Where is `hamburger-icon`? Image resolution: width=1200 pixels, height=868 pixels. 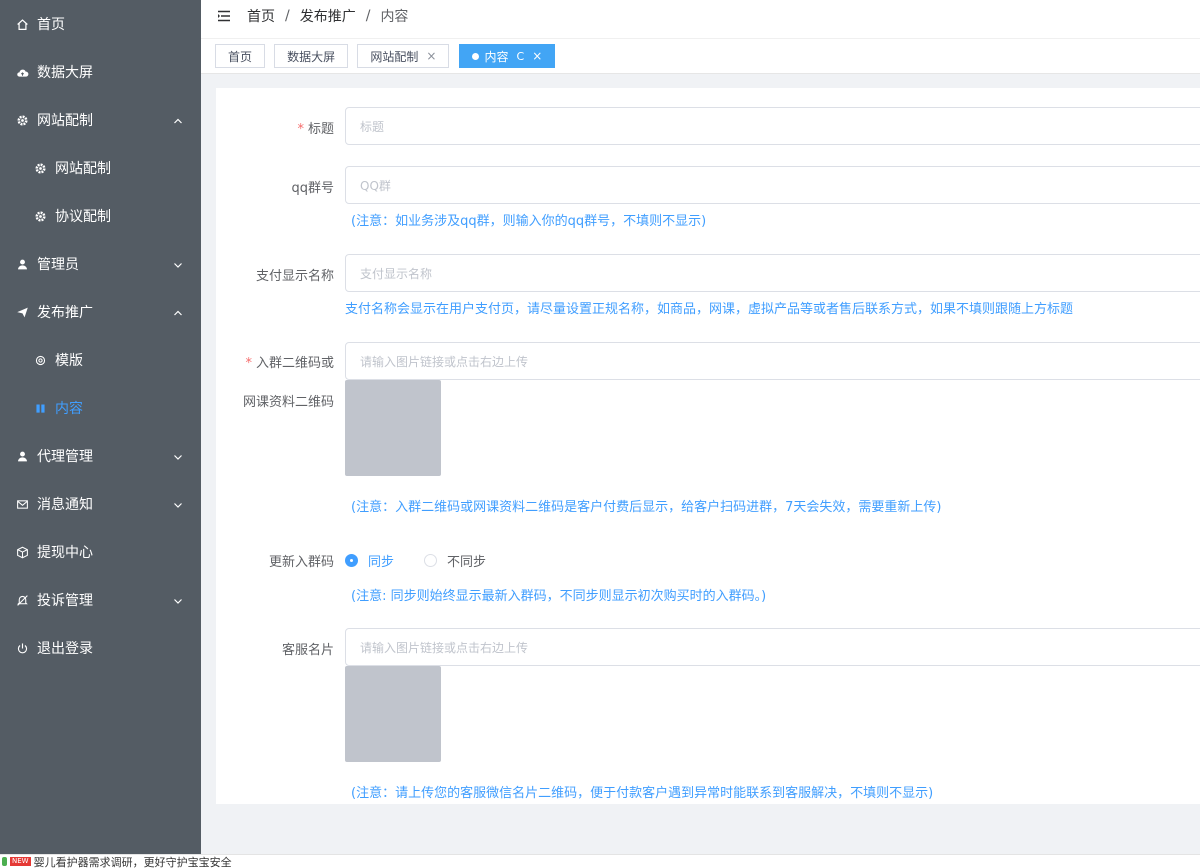
hamburger-icon is located at coordinates (224, 16).